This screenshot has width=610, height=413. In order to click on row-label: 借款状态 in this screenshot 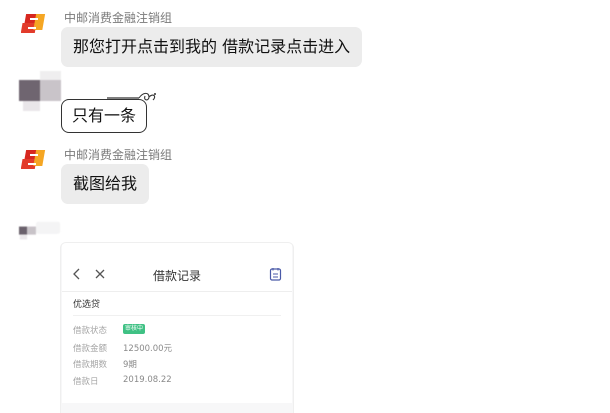, I will do `click(90, 331)`.